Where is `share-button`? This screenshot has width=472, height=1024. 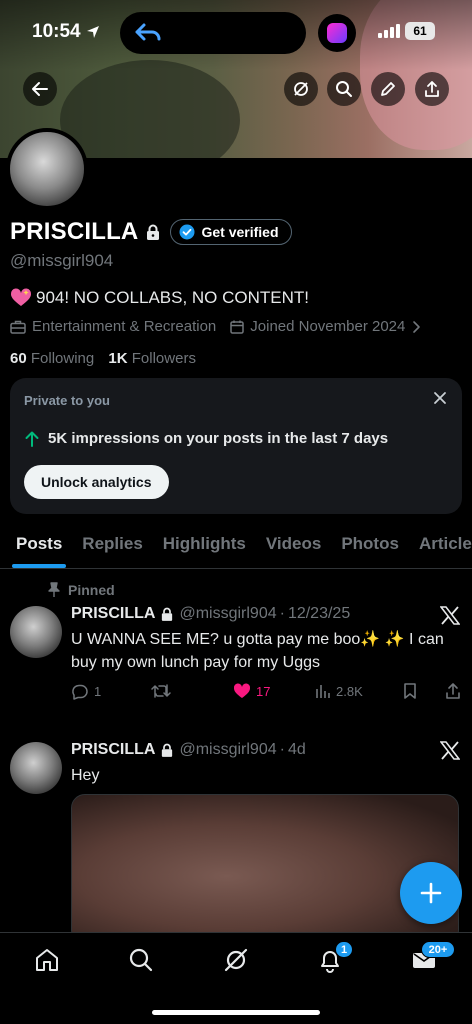
share-button is located at coordinates (432, 89).